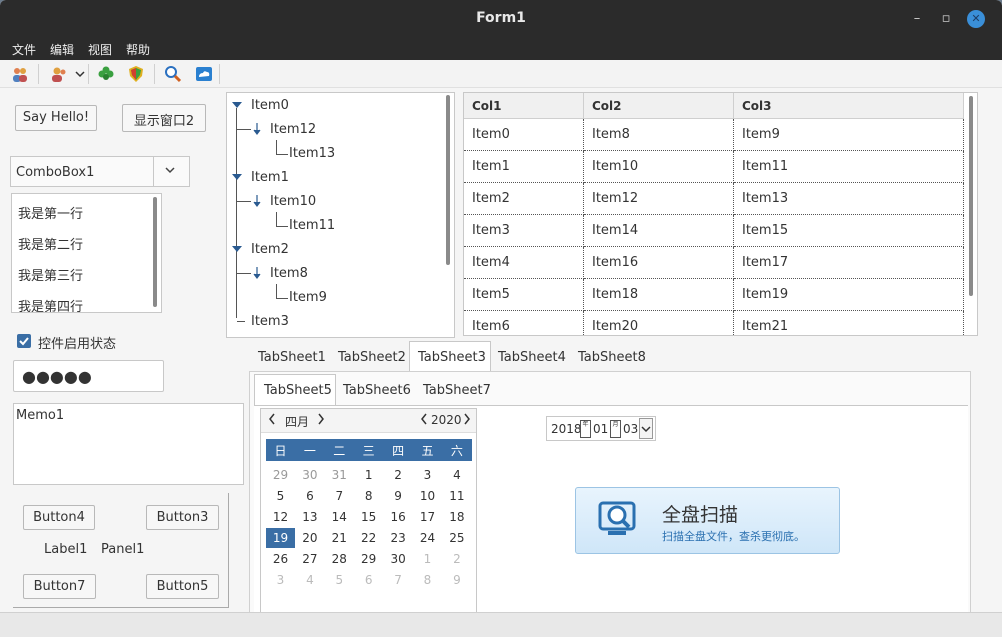  What do you see at coordinates (456, 517) in the screenshot?
I see `calendar-day: 18` at bounding box center [456, 517].